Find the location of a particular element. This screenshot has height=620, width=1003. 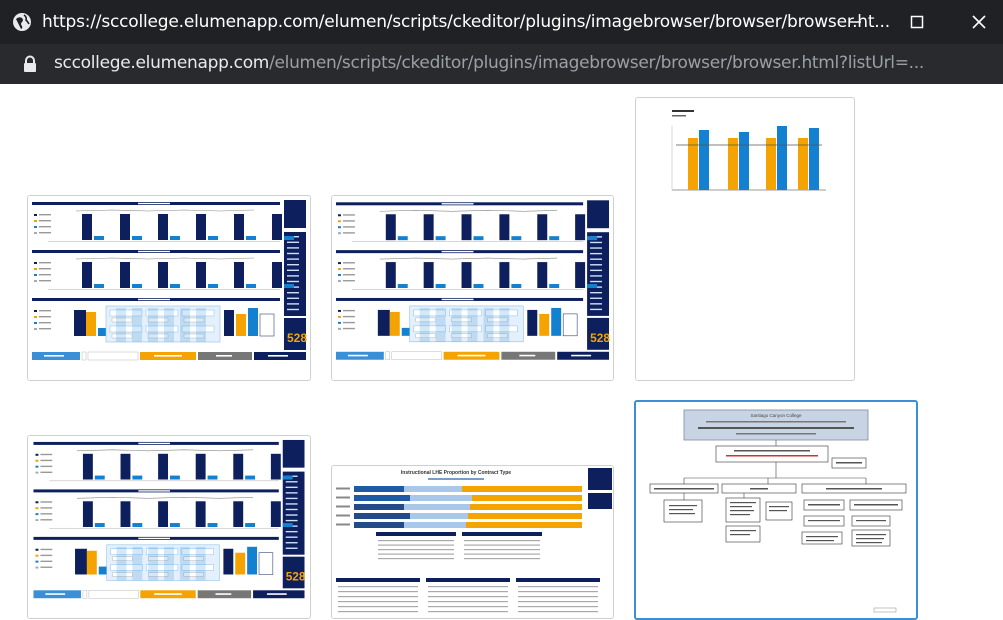

bar-chart-thumbnail-image is located at coordinates (748, 150).